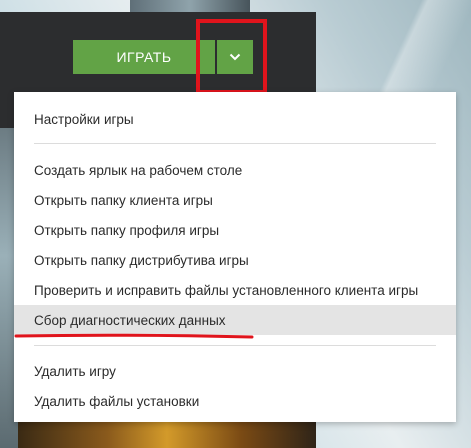  Describe the element at coordinates (235, 260) in the screenshot. I see `menu-item-open-distributive-folder: Открыть папку дистрибутива игры` at that location.